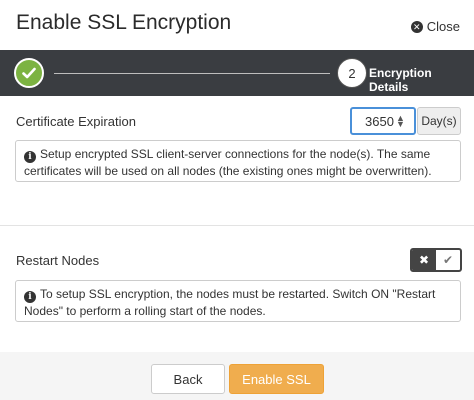 This screenshot has height=400, width=474. Describe the element at coordinates (76, 121) in the screenshot. I see `certificate-expiration-label: Certificate Expiration` at that location.